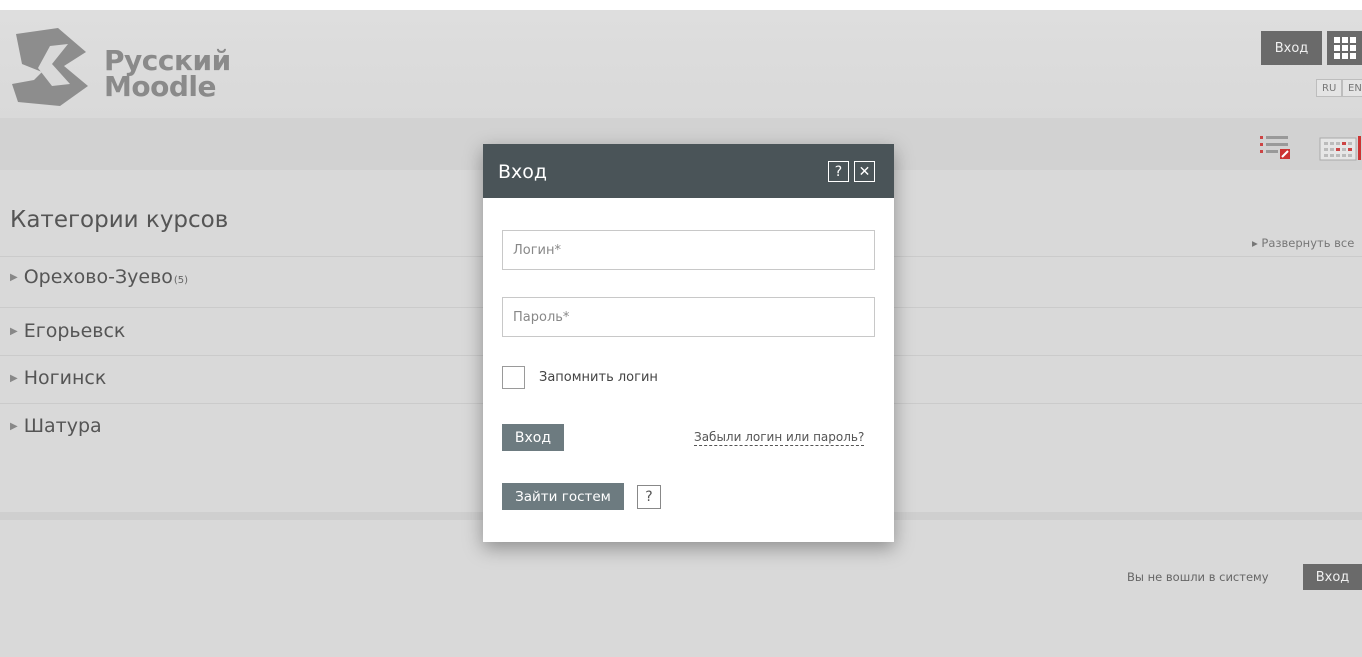  I want to click on category-label: Орехово-Зуево, so click(98, 277).